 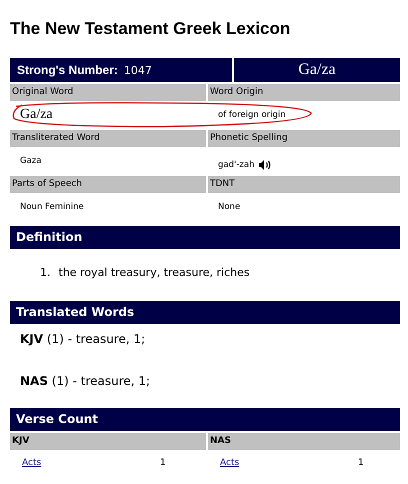 I want to click on definition-item: the royal treasury, treasure, riches, so click(x=154, y=273).